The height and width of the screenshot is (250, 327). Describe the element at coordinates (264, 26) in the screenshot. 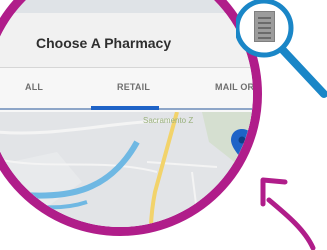

I see `hamburger-menu-icon` at that location.